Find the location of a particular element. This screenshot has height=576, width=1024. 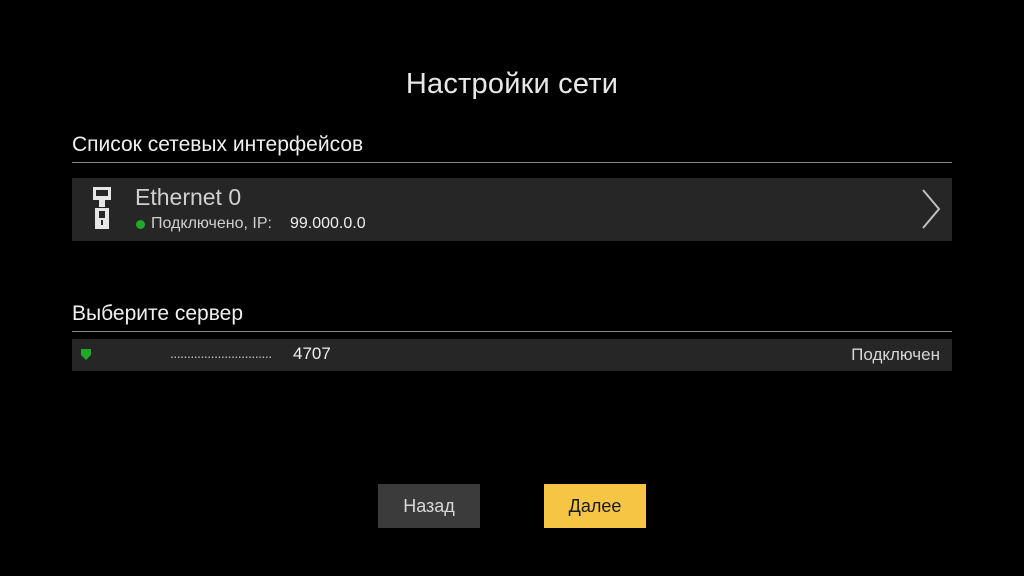

server-connected-icon is located at coordinates (86, 354).